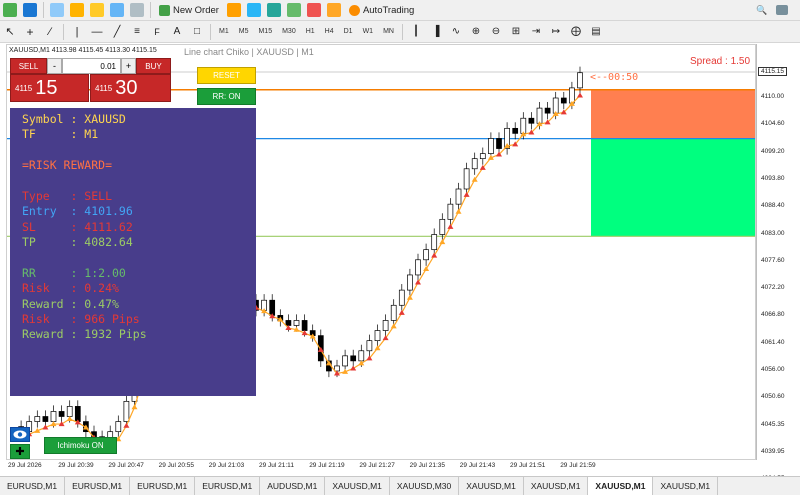 This screenshot has width=800, height=495. What do you see at coordinates (536, 32) in the screenshot?
I see `auto-scroll-icon: ⇥` at bounding box center [536, 32].